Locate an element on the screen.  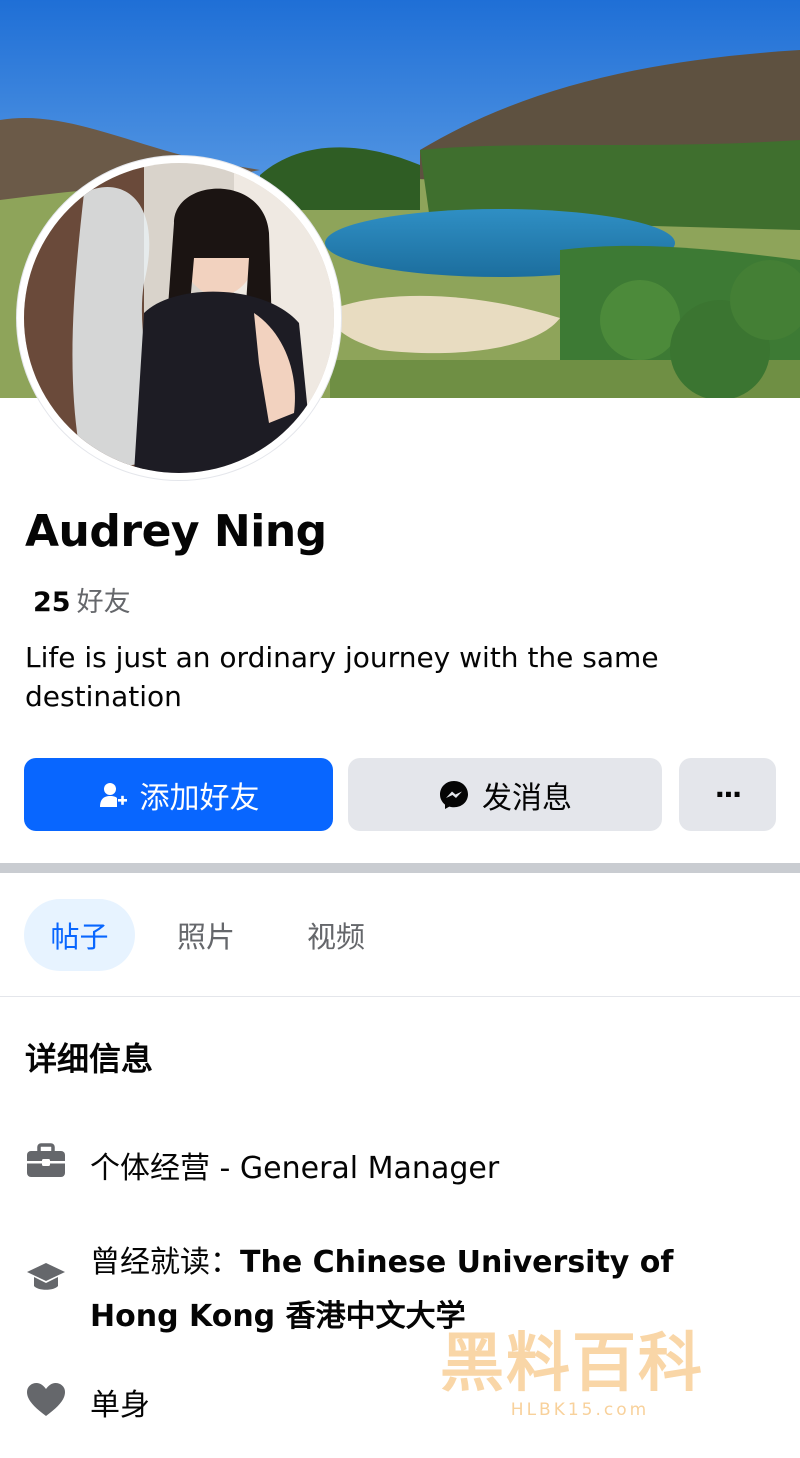
section-divider is located at coordinates (400, 868).